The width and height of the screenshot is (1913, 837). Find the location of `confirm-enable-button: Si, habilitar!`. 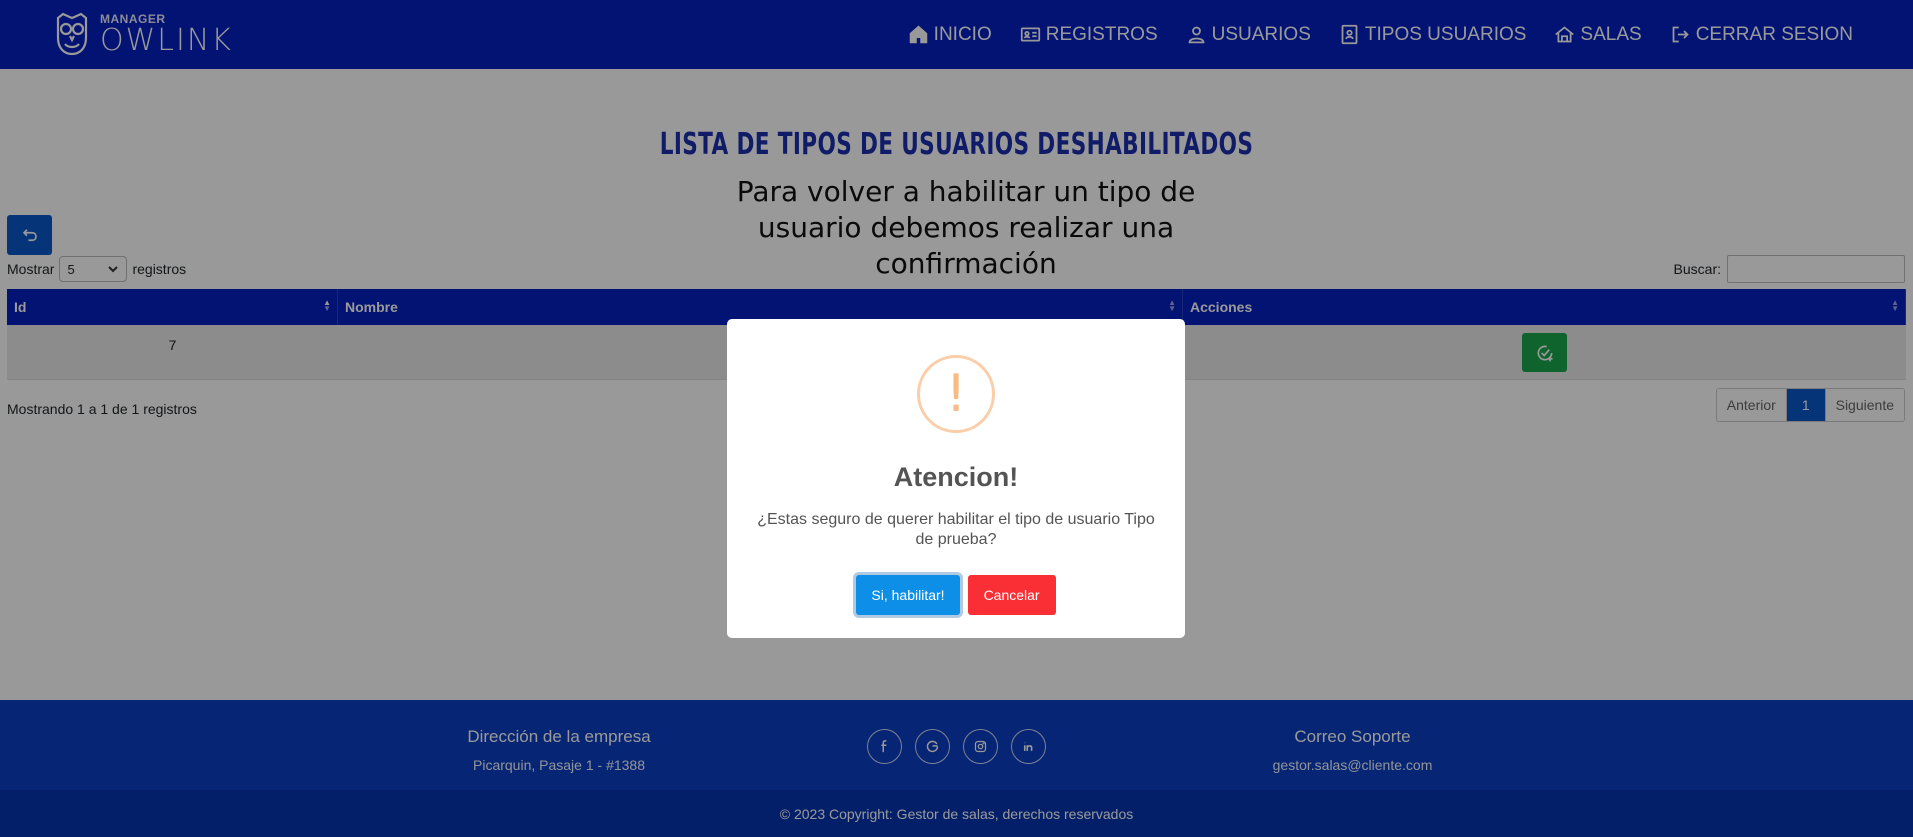

confirm-enable-button: Si, habilitar! is located at coordinates (908, 595).